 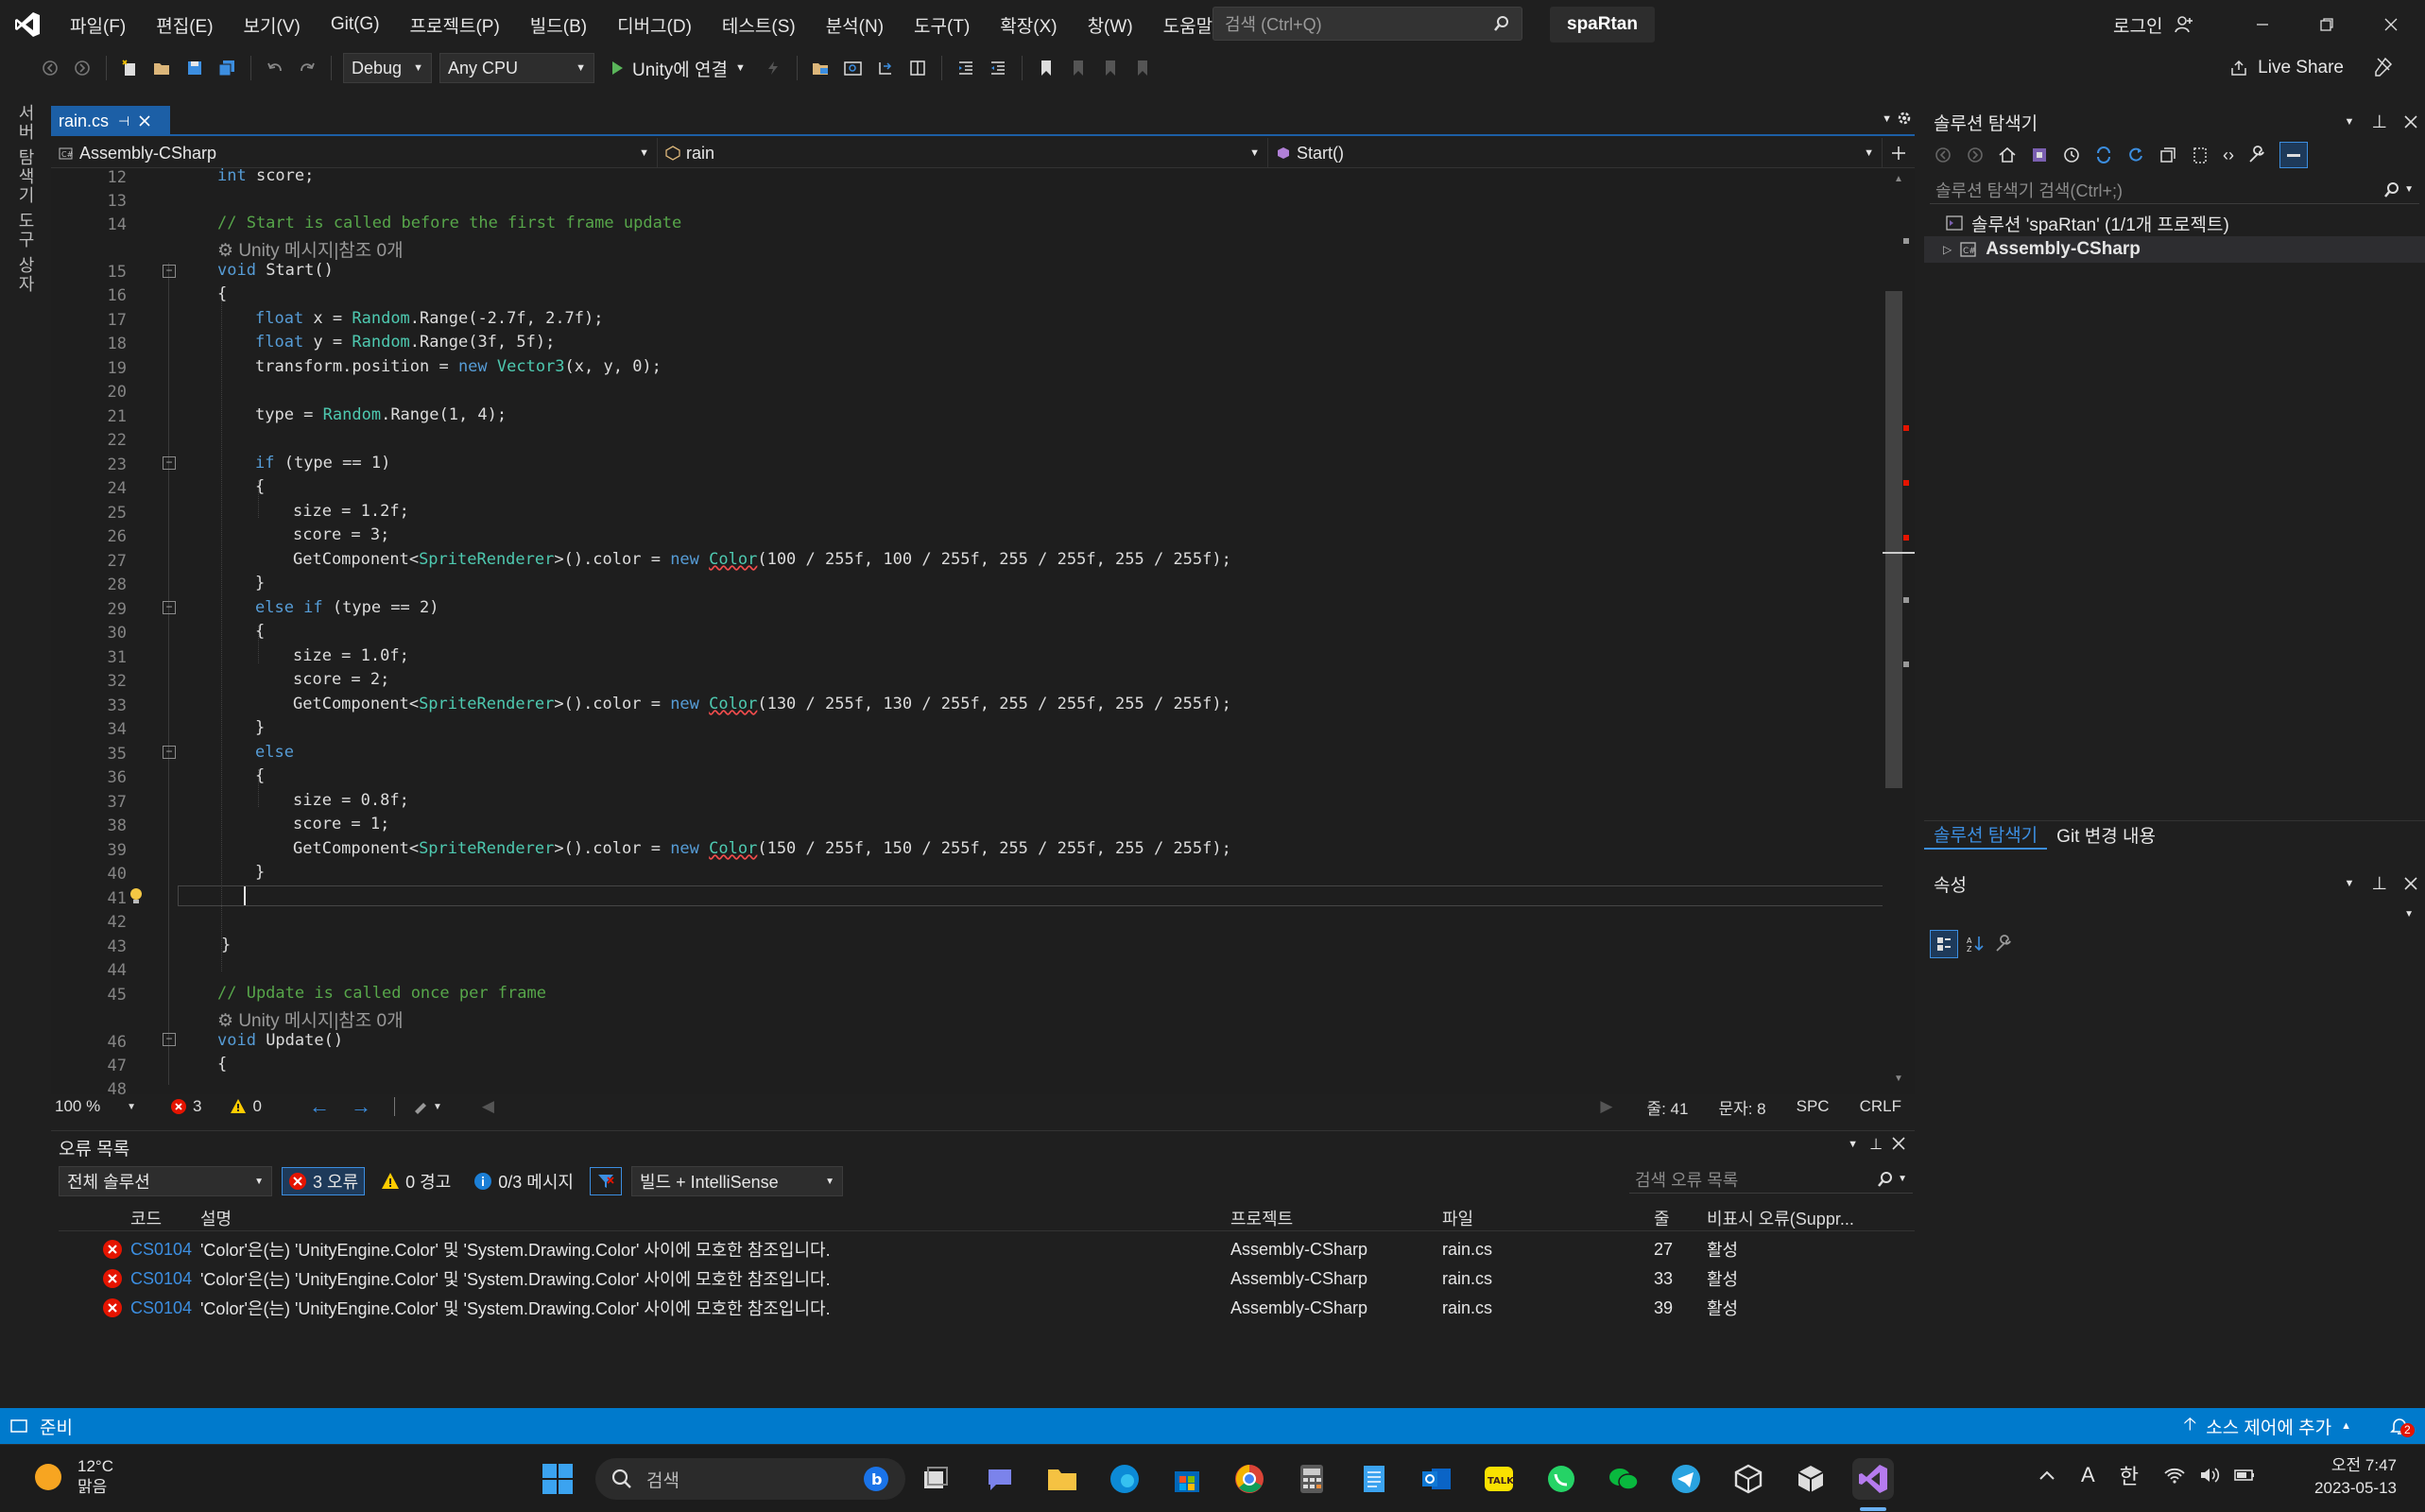 I want to click on save-icon, so click(x=195, y=68).